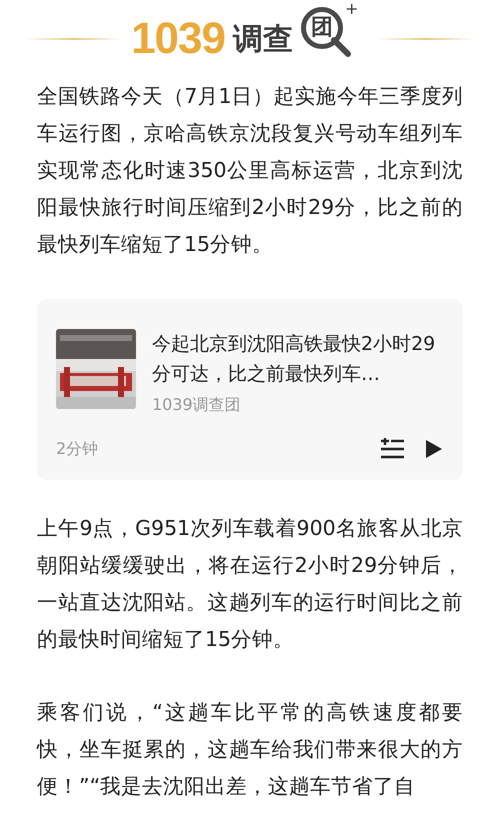 Image resolution: width=500 pixels, height=834 pixels. What do you see at coordinates (393, 449) in the screenshot?
I see `playlist-icon` at bounding box center [393, 449].